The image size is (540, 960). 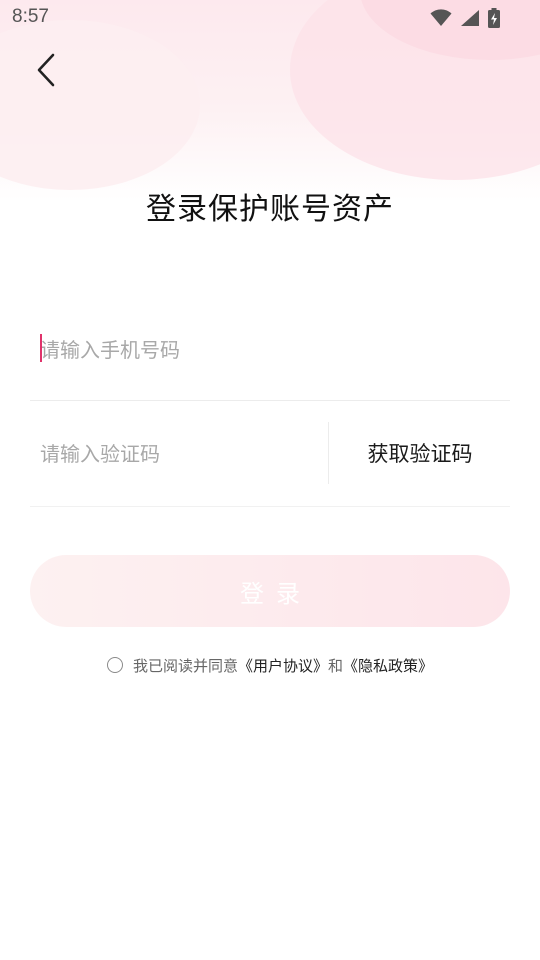 I want to click on agreement-checkbox, so click(x=114, y=665).